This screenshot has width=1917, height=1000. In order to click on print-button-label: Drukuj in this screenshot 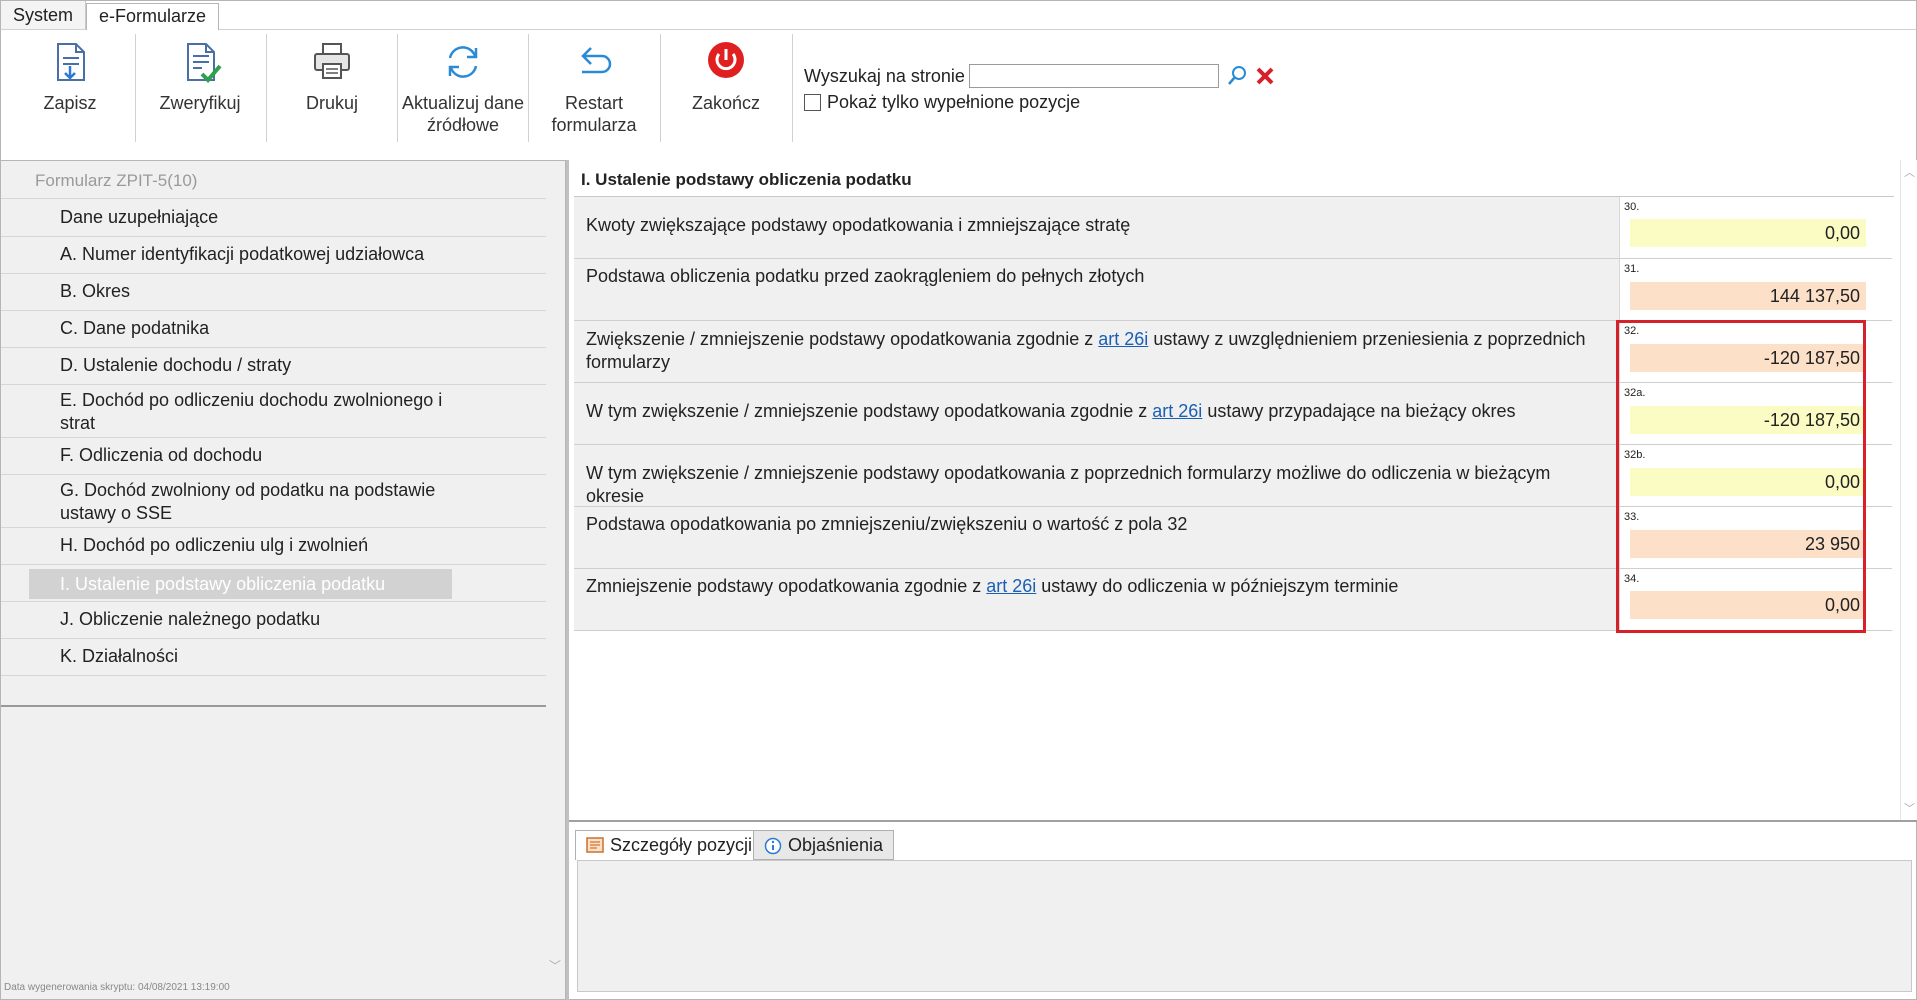, I will do `click(331, 103)`.